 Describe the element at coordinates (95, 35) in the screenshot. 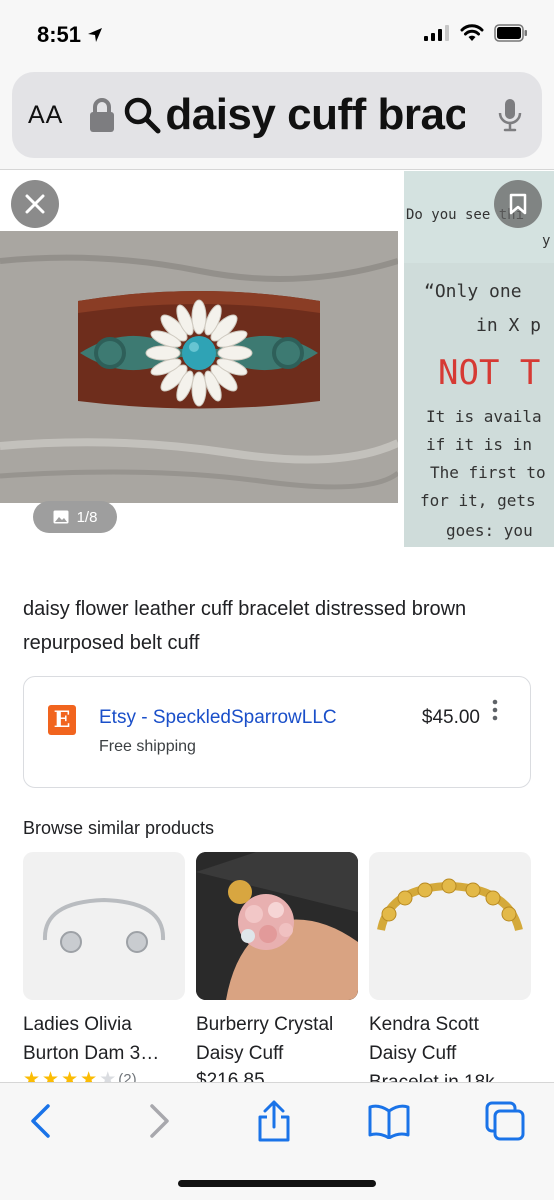

I see `location-arrow-icon` at that location.